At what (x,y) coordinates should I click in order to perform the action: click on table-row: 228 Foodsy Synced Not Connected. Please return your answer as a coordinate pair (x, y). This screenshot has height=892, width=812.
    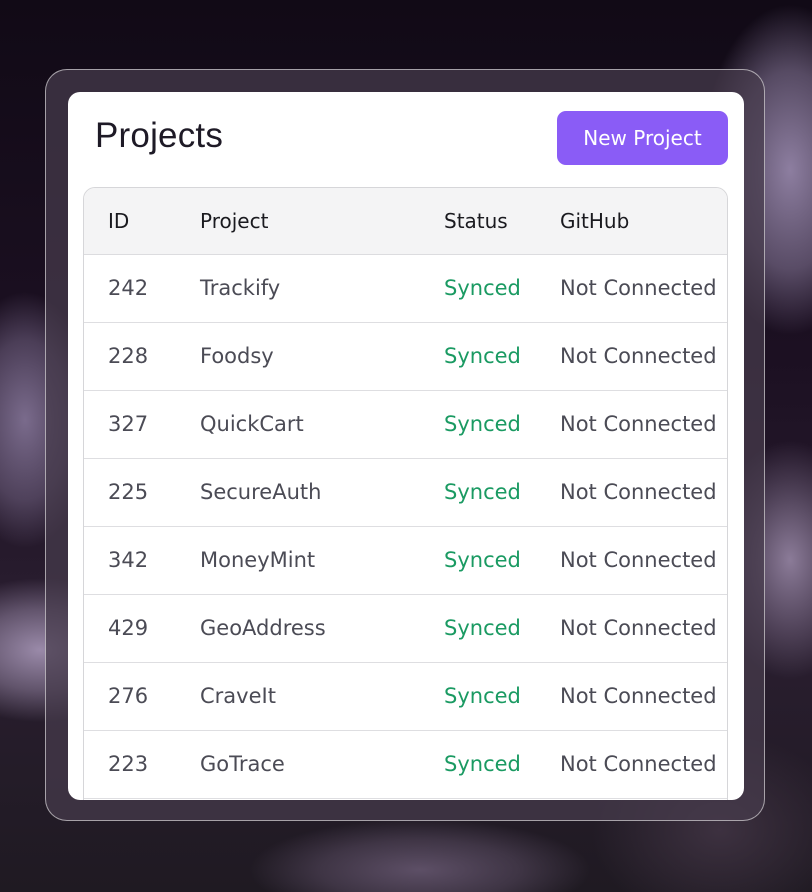
    Looking at the image, I should click on (405, 356).